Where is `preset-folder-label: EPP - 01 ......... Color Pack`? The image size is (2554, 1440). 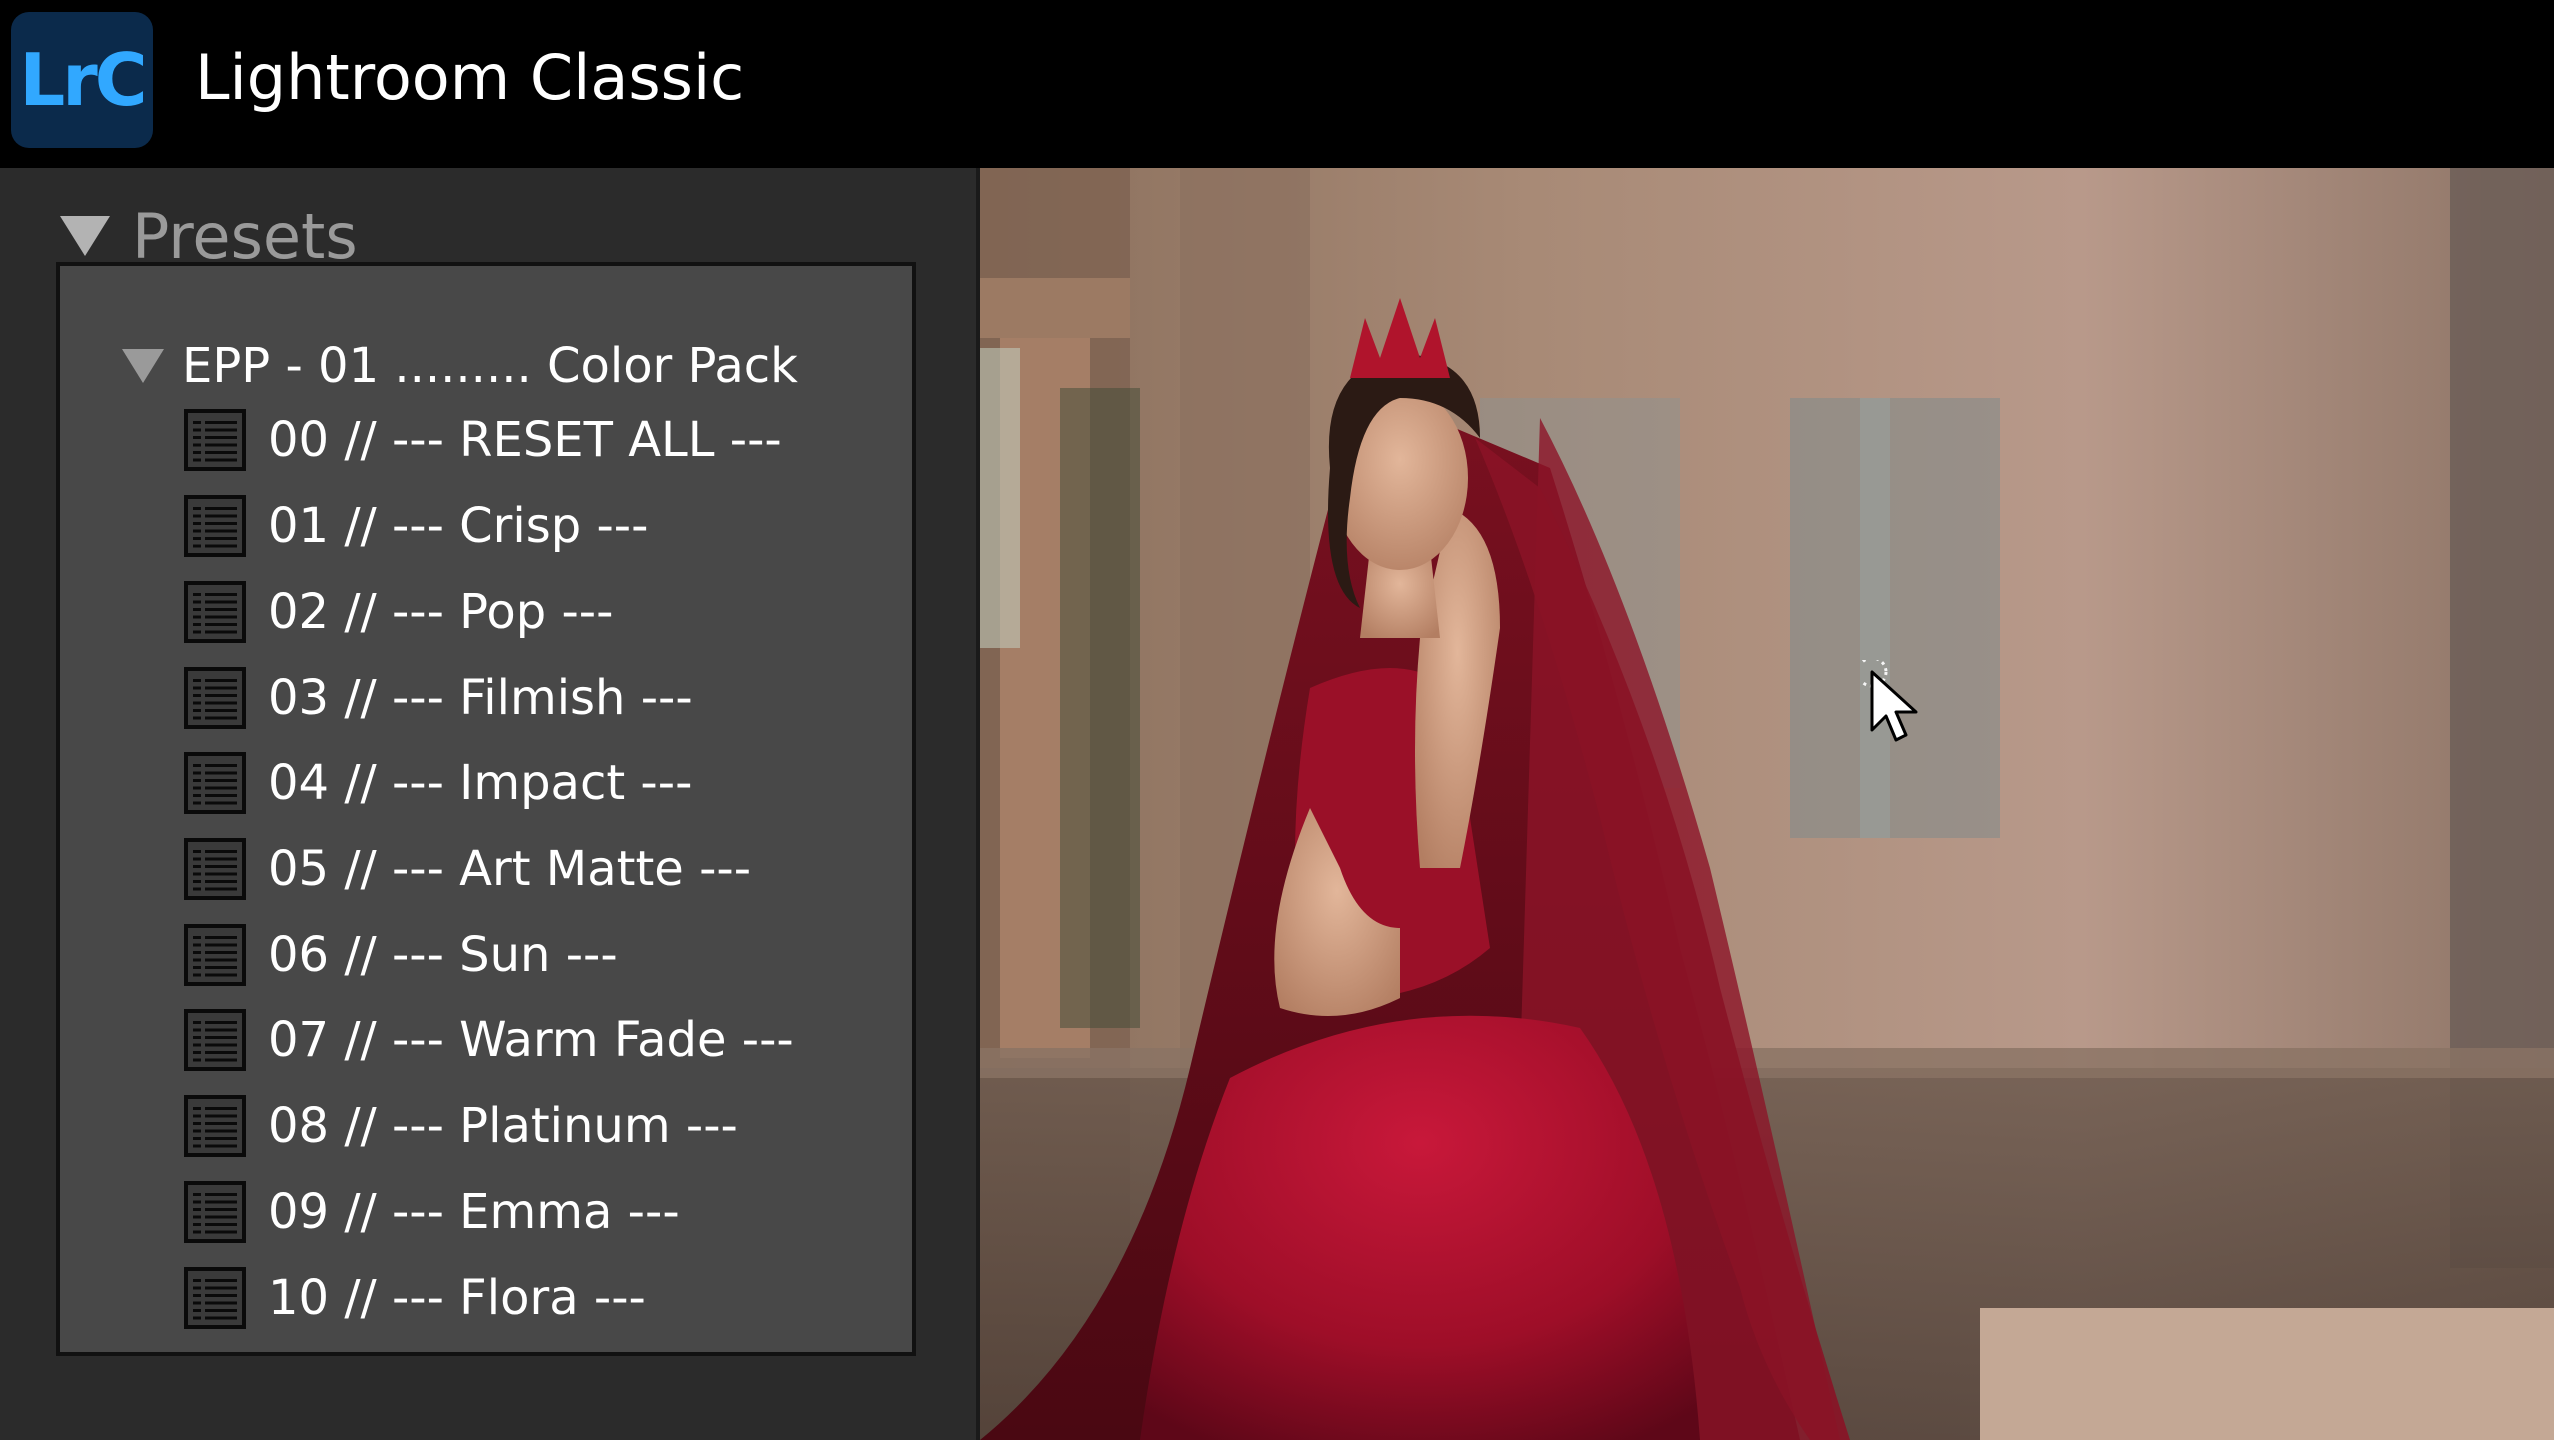
preset-folder-label: EPP - 01 ......... Color Pack is located at coordinates (490, 366).